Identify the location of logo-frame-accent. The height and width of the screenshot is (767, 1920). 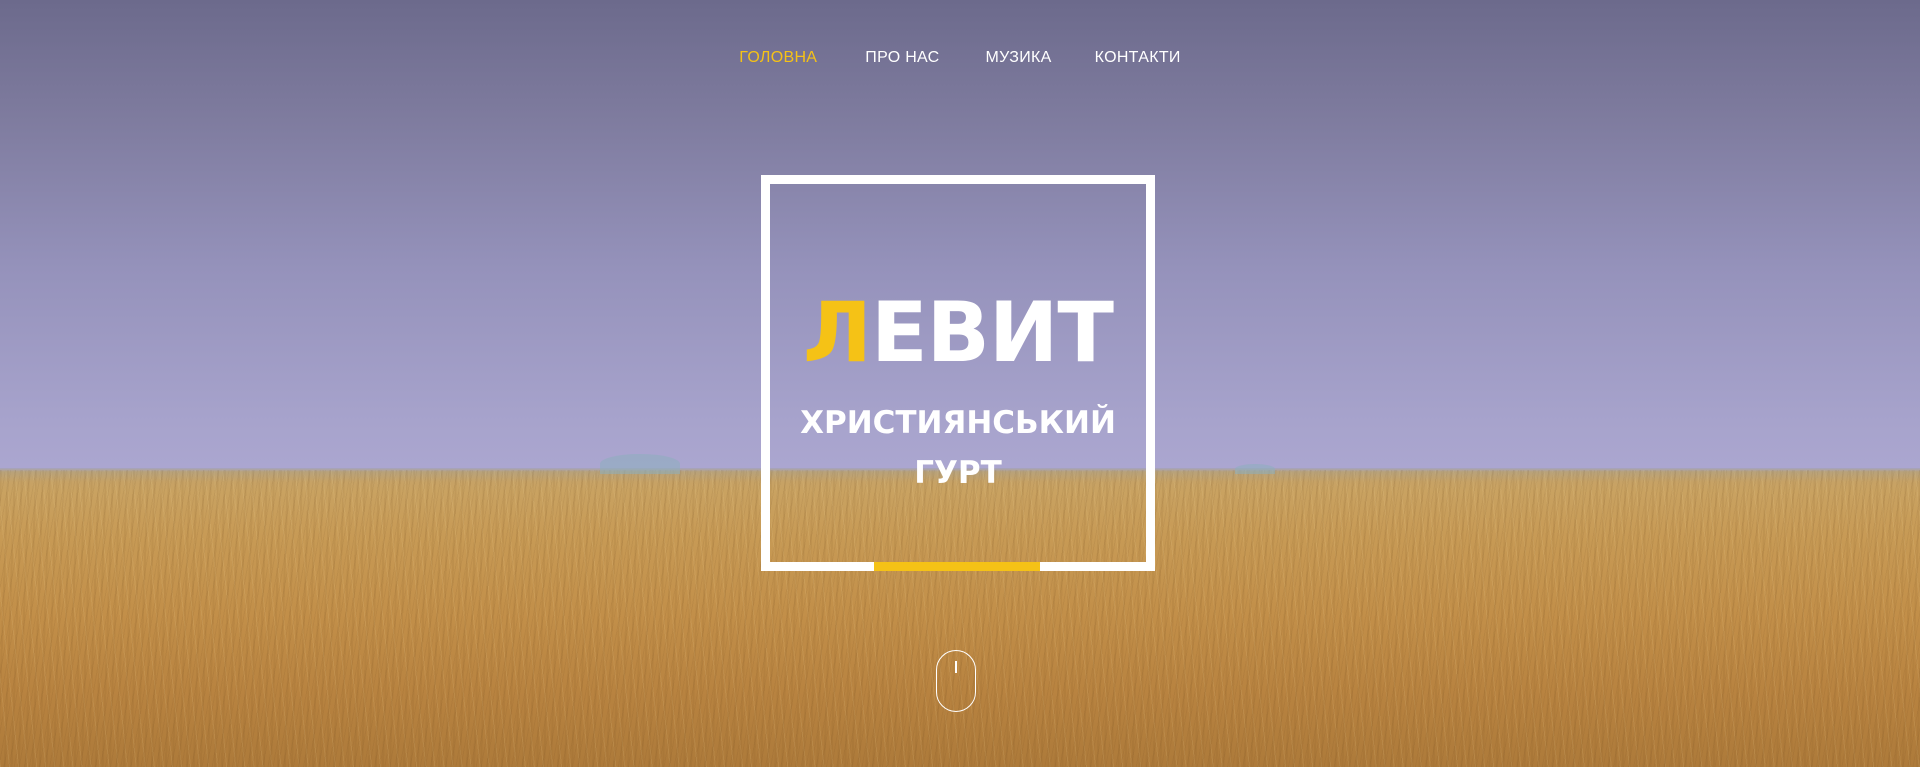
(957, 566).